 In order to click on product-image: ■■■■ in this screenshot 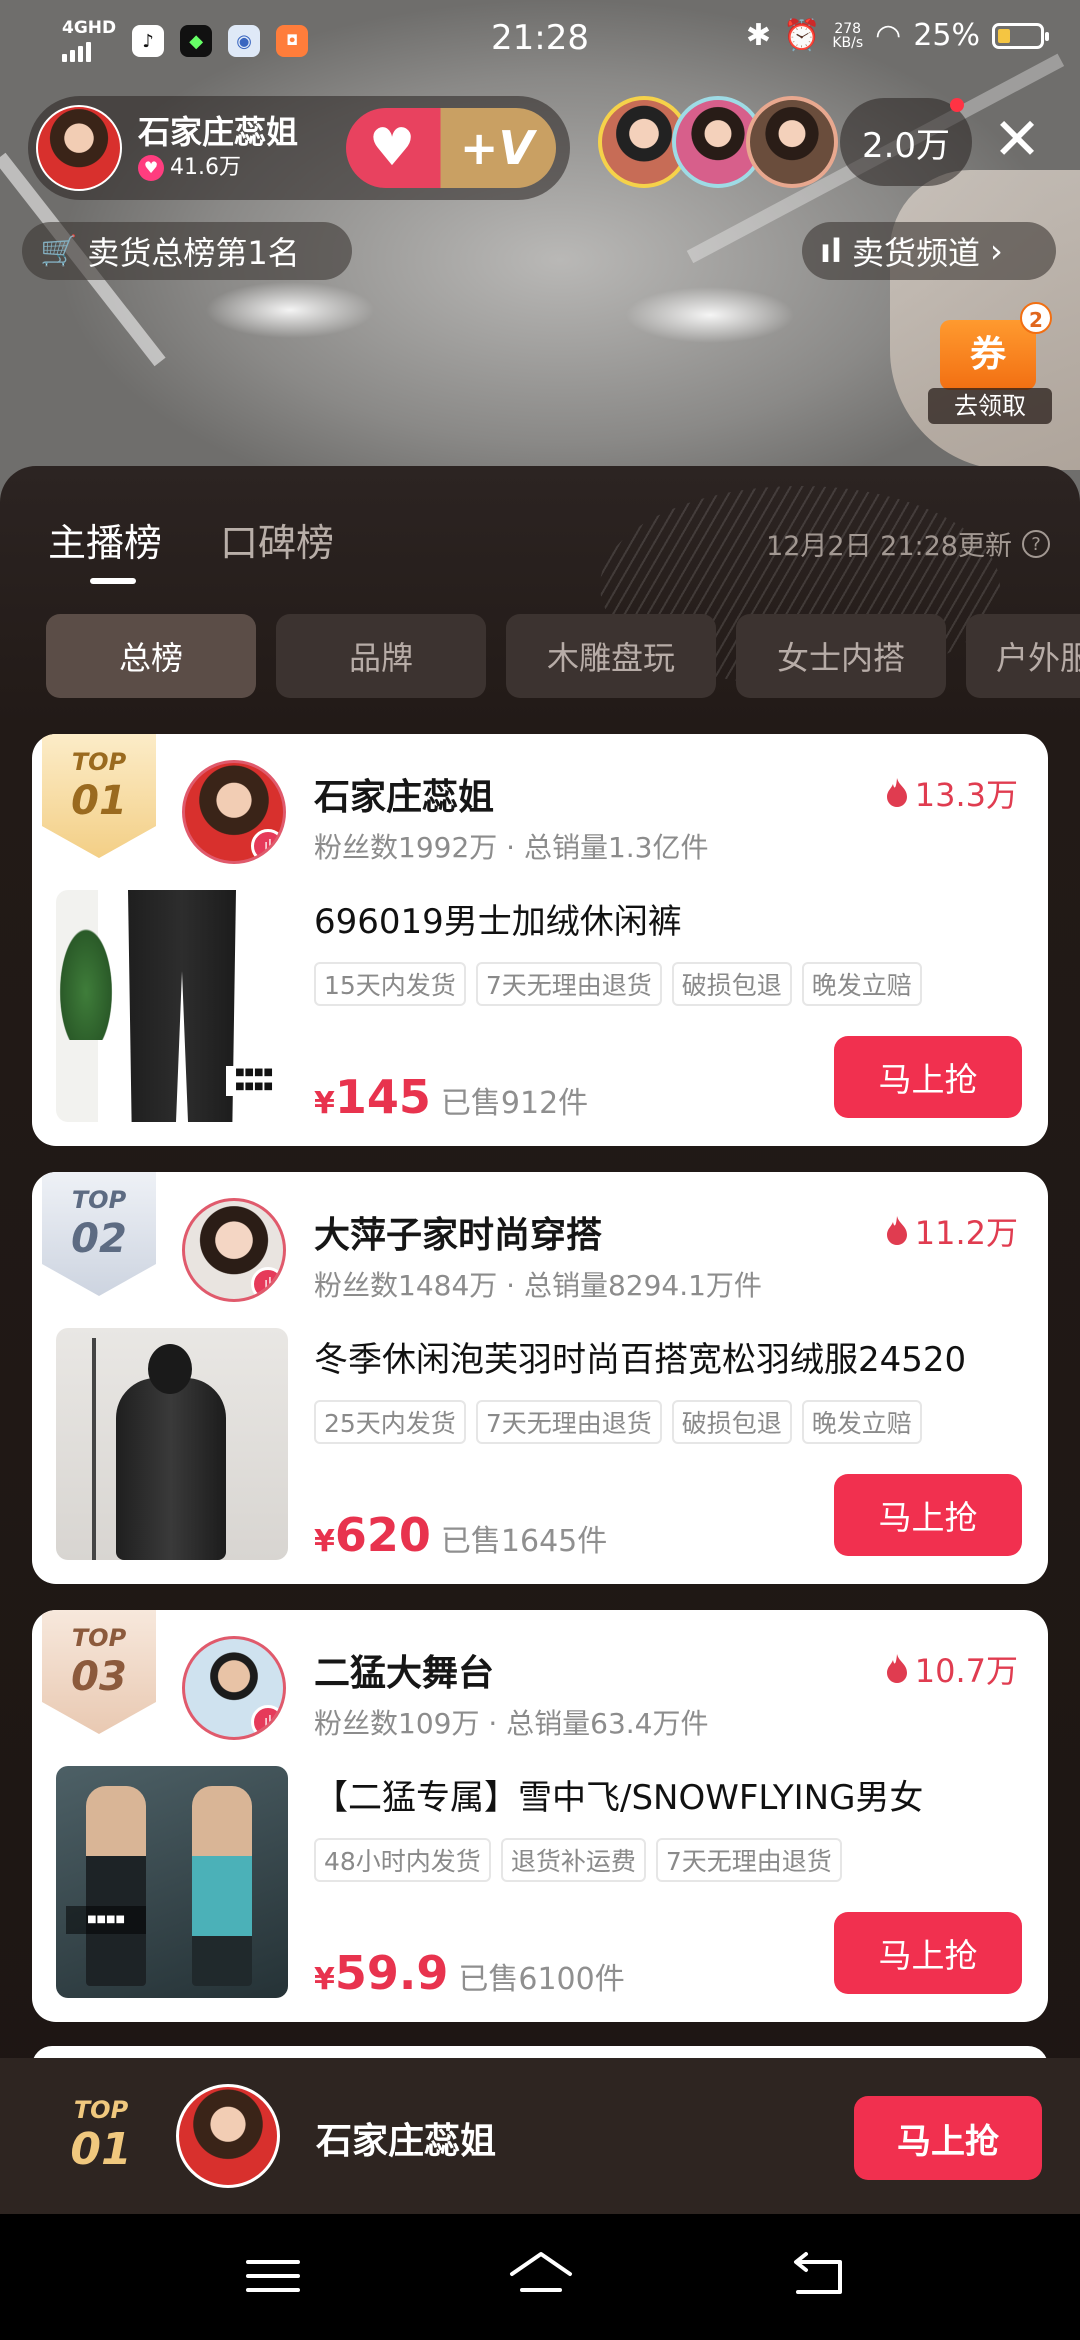, I will do `click(172, 1882)`.